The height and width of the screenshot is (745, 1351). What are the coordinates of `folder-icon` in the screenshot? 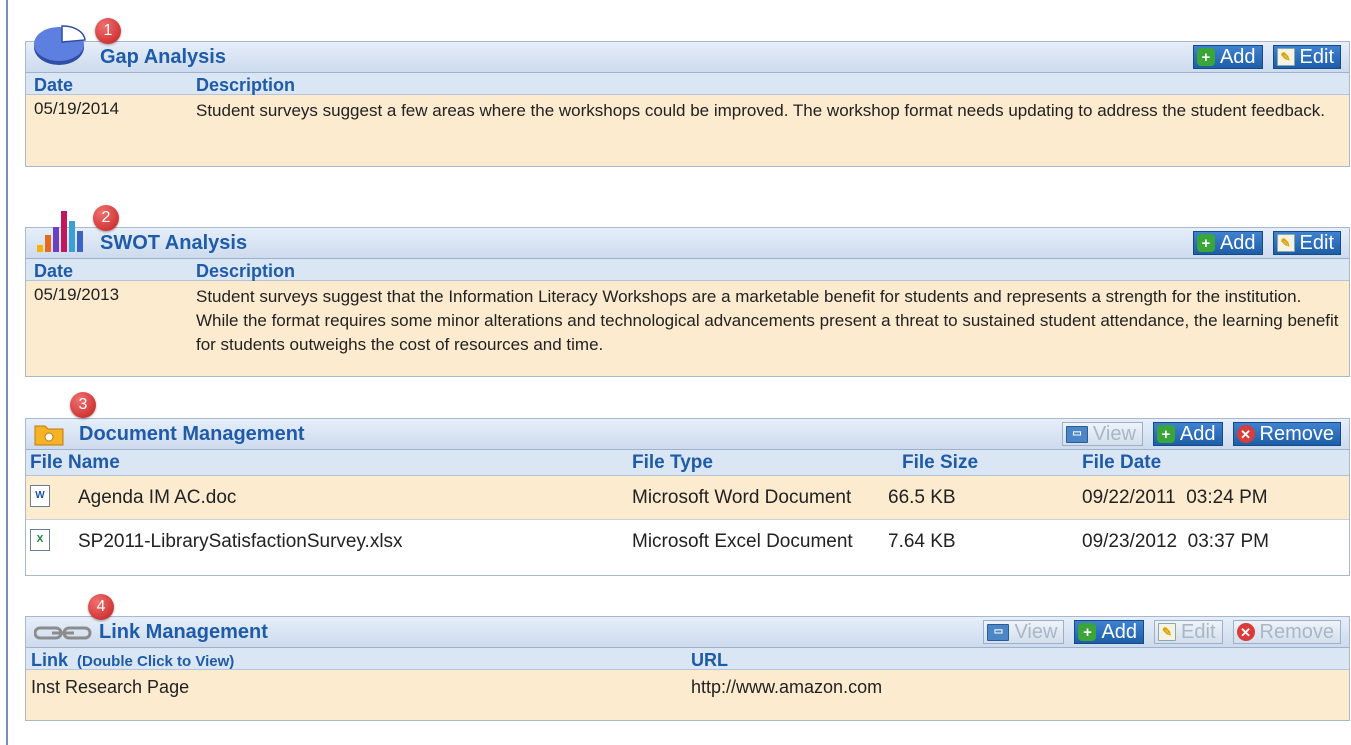 It's located at (49, 435).